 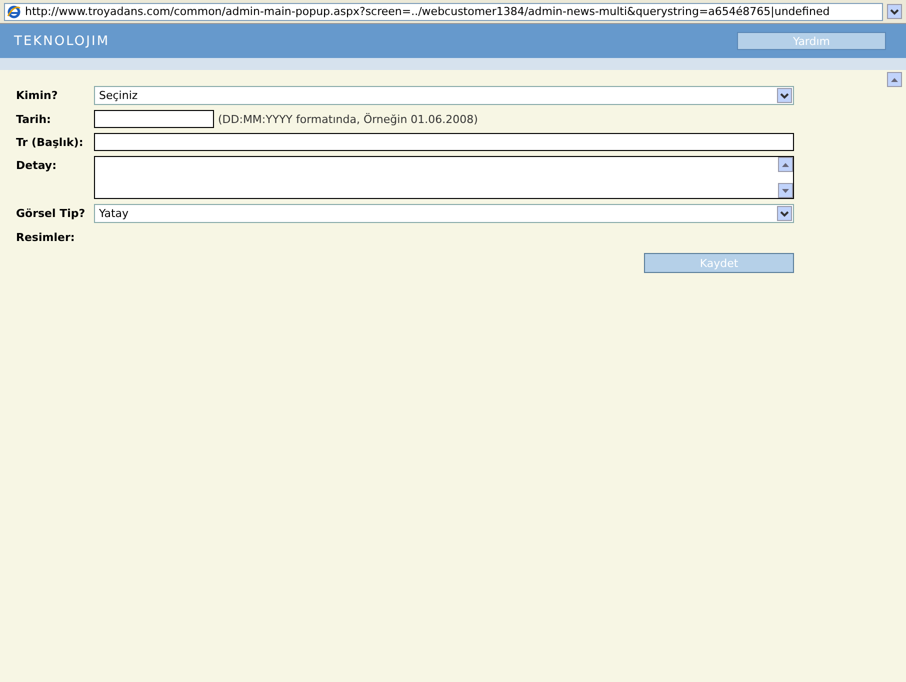 What do you see at coordinates (444, 142) in the screenshot?
I see `title-field` at bounding box center [444, 142].